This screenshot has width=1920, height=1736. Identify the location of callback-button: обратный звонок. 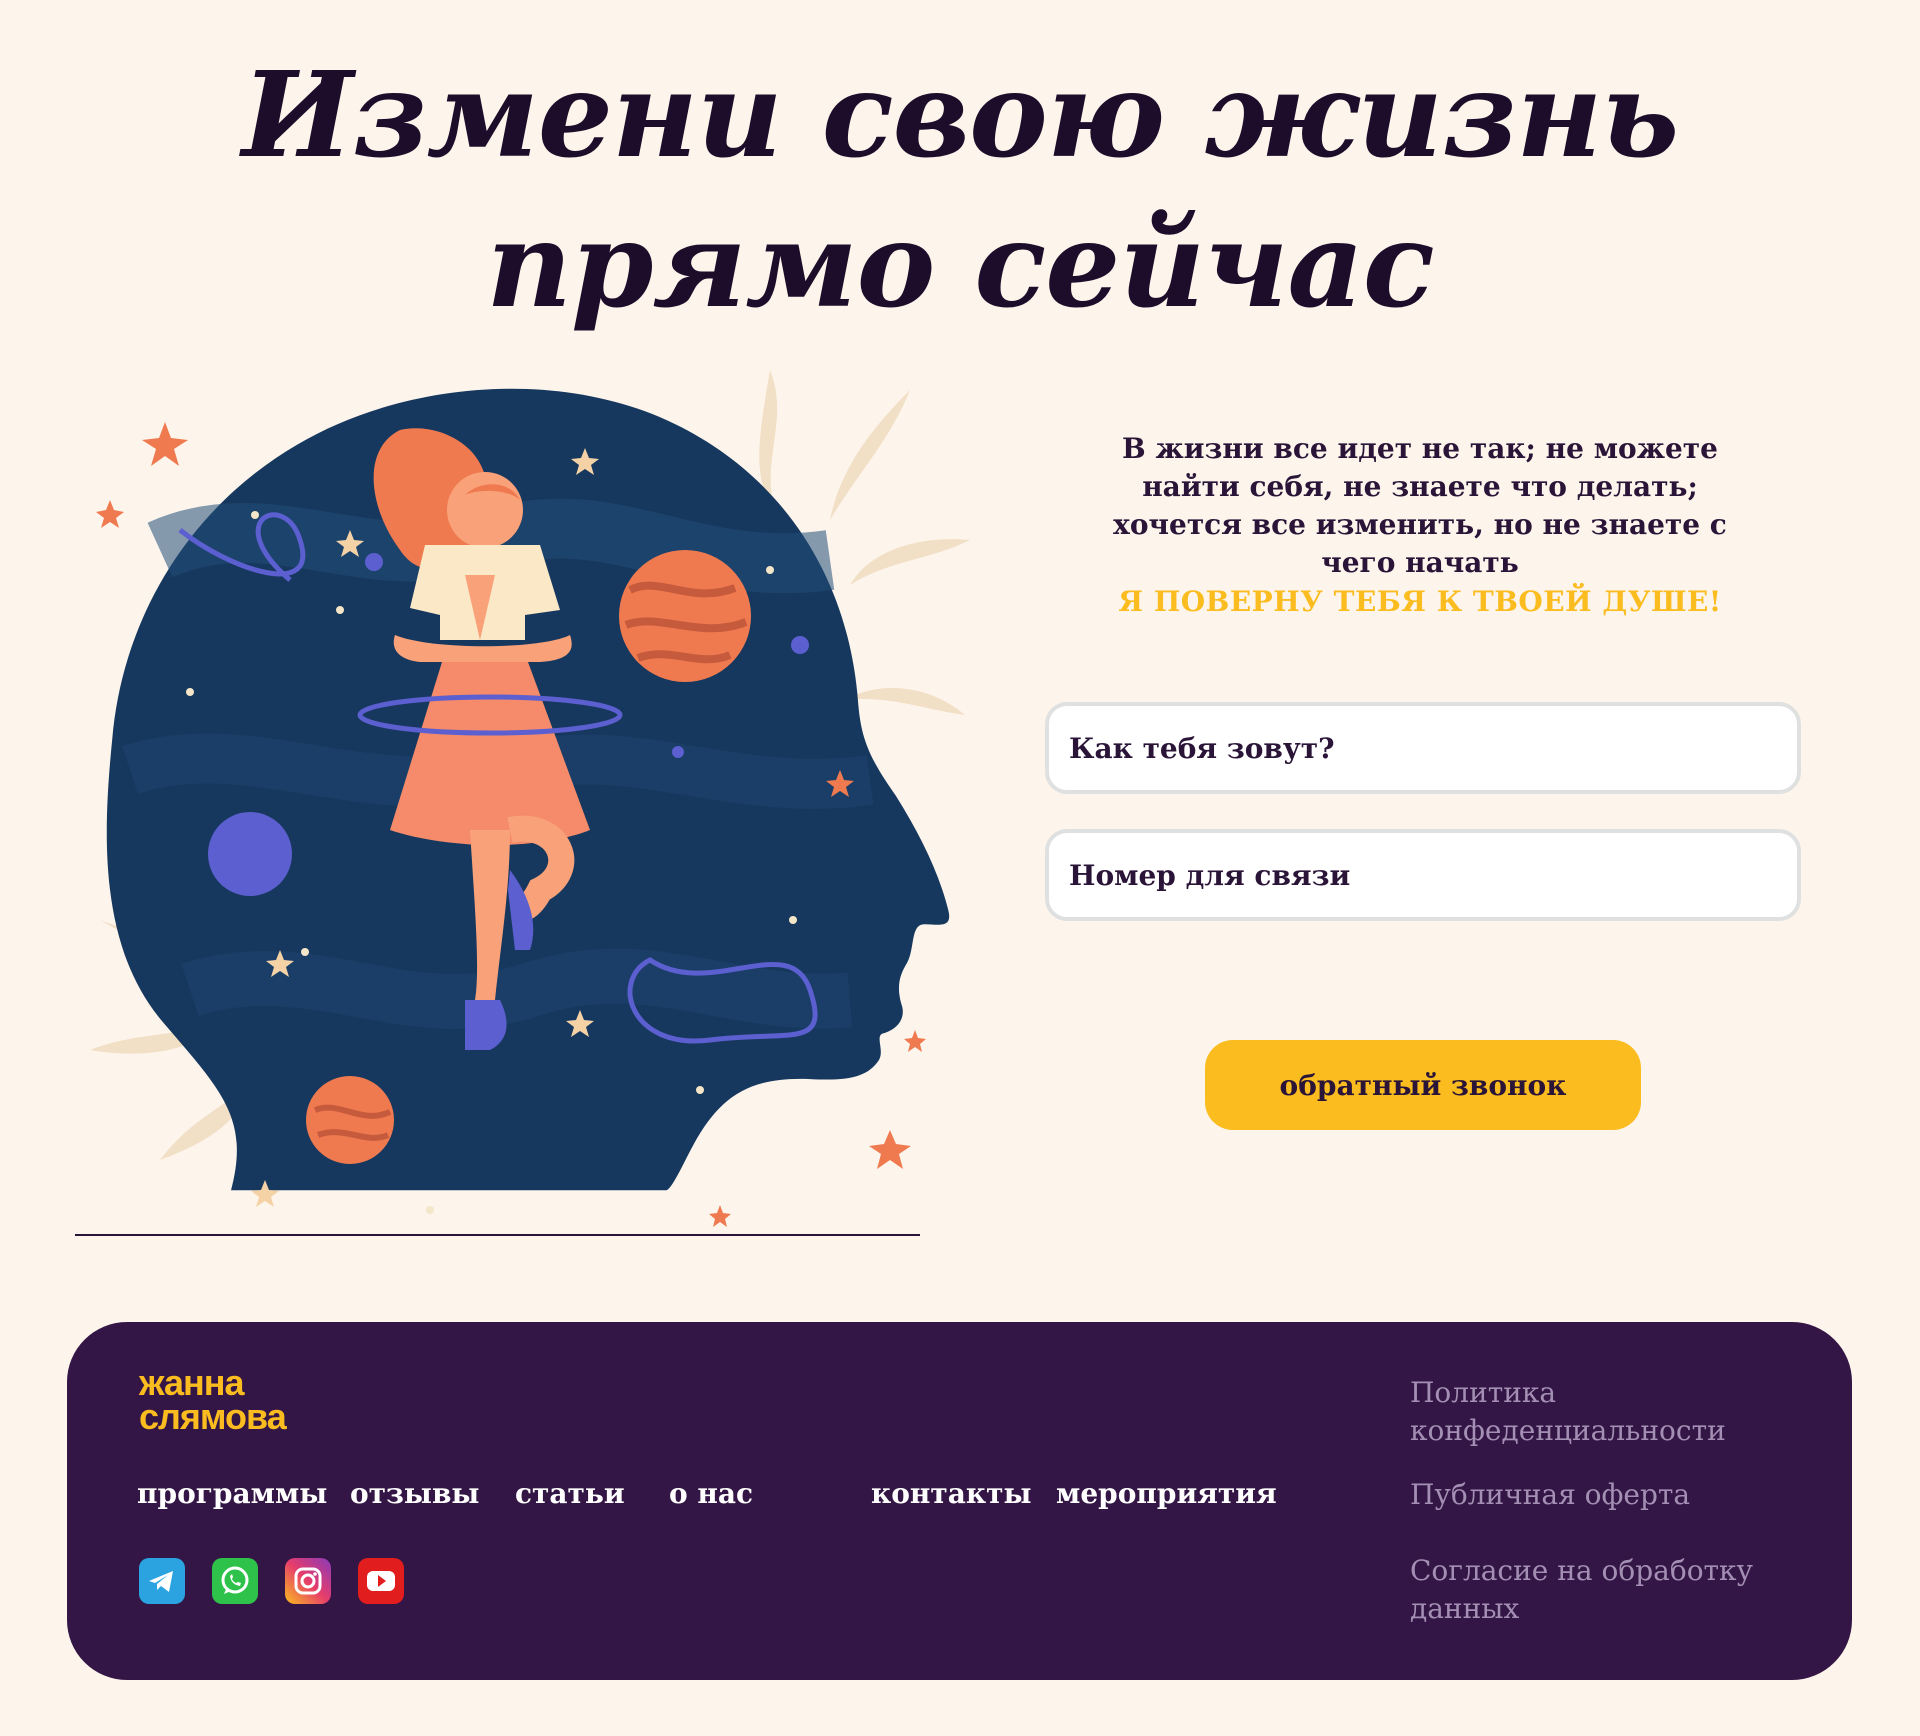
(1423, 1085).